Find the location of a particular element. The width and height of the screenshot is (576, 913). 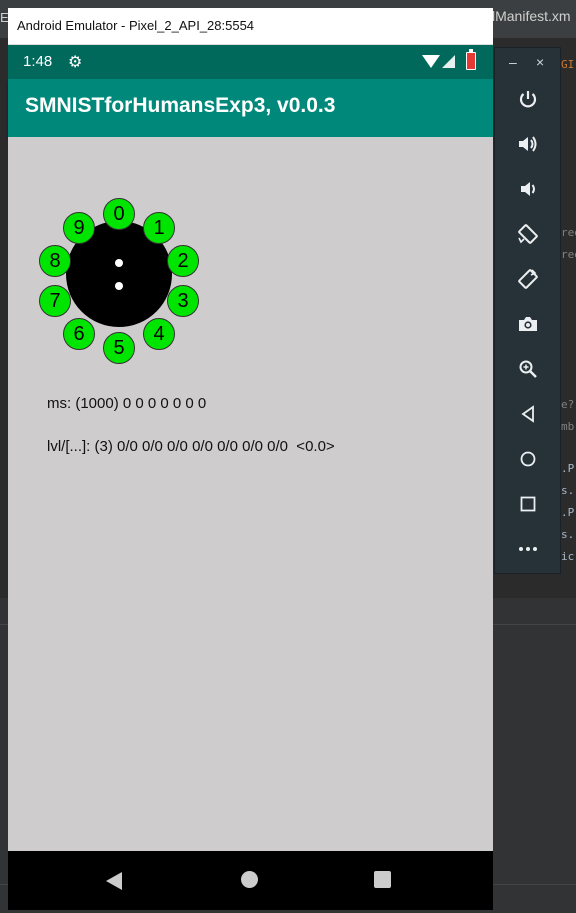

app-bar: SMNISTforHumansExp3, v0.0.3 is located at coordinates (250, 108).